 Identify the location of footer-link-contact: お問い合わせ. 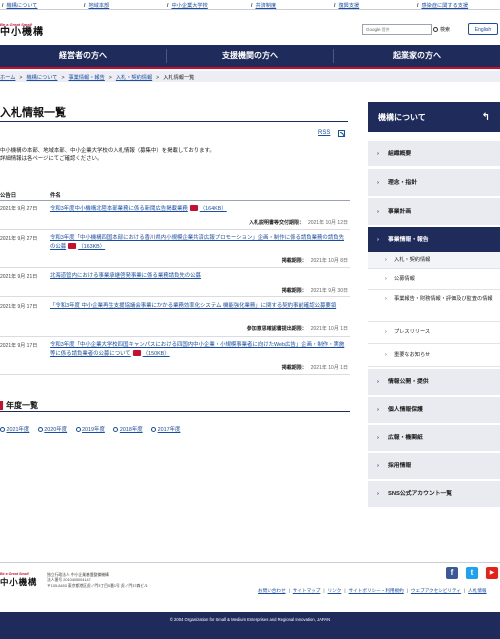
(272, 590).